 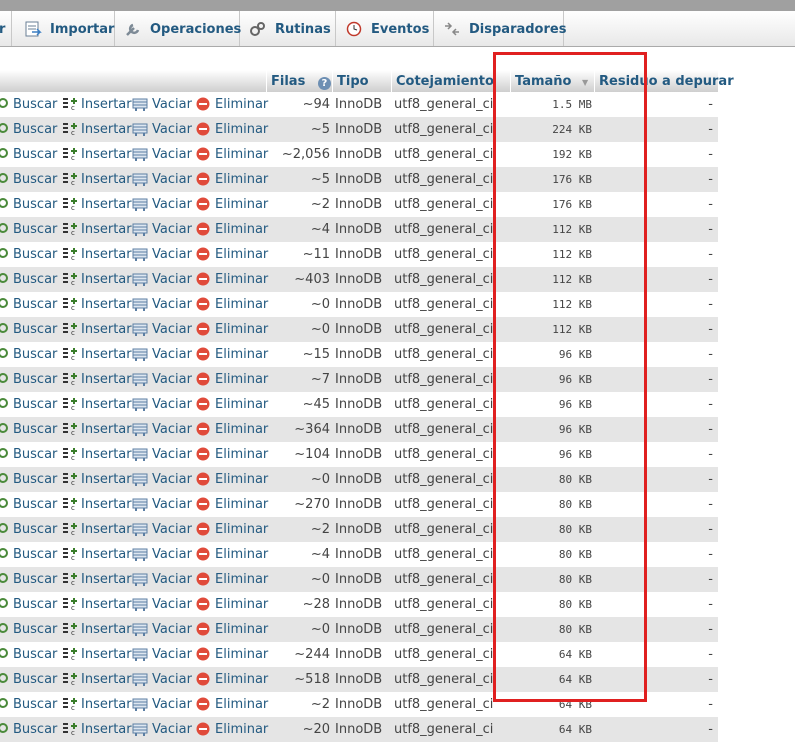 What do you see at coordinates (664, 81) in the screenshot?
I see `column-header-overhead: Residuo a depurar` at bounding box center [664, 81].